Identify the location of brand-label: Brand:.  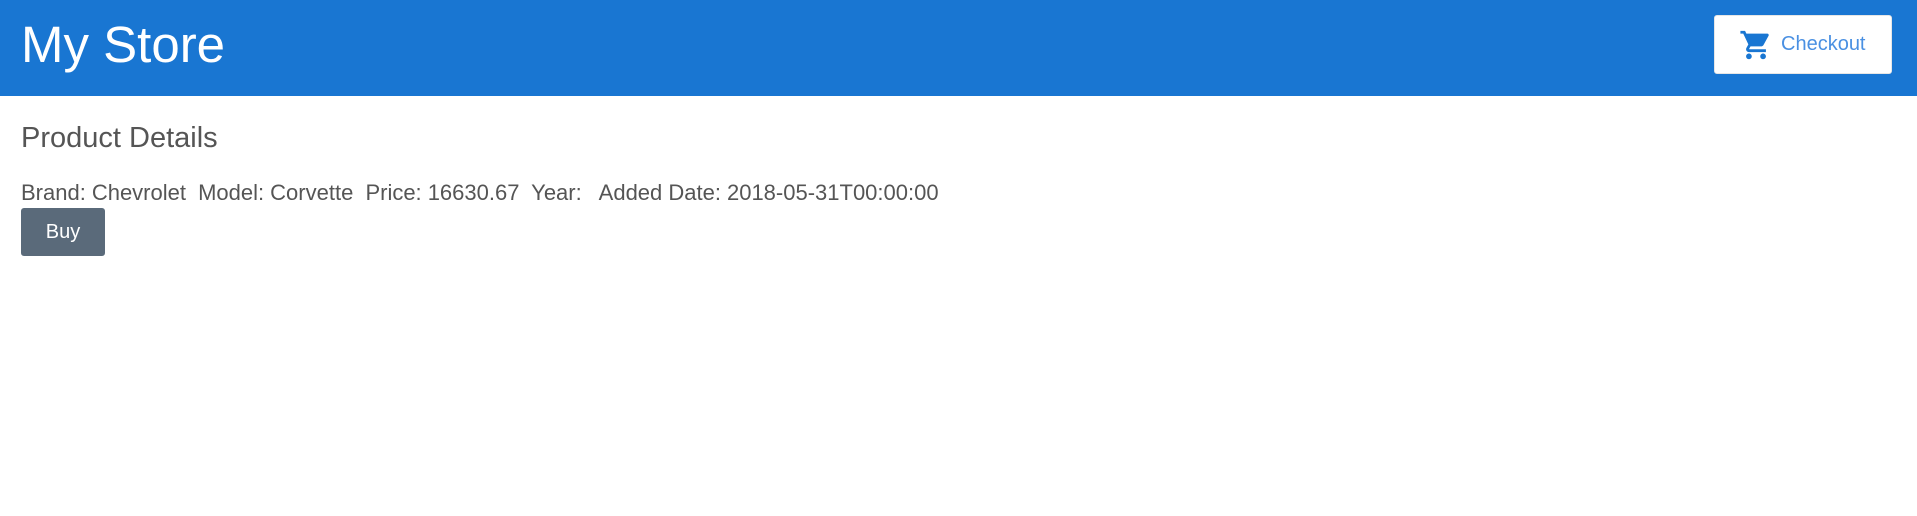
(53, 192).